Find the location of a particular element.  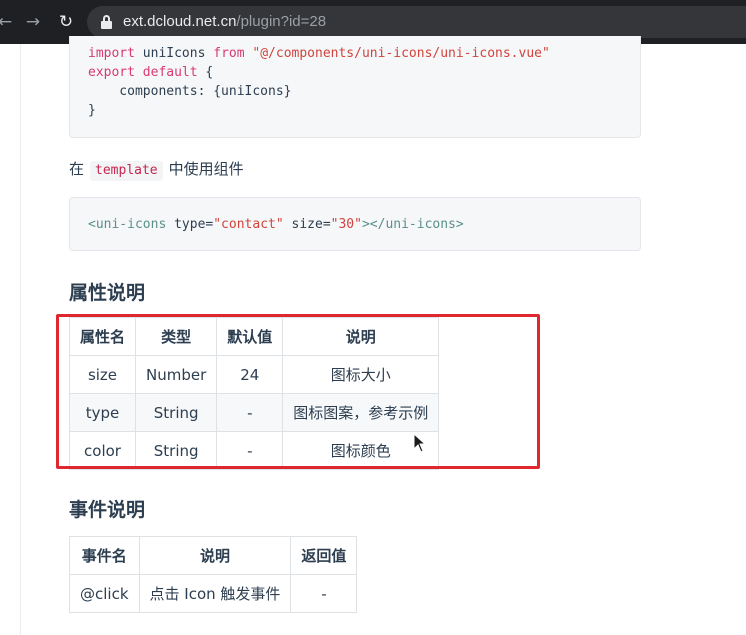

table-header-row: 属性名 类型 默认值 说明 is located at coordinates (254, 336).